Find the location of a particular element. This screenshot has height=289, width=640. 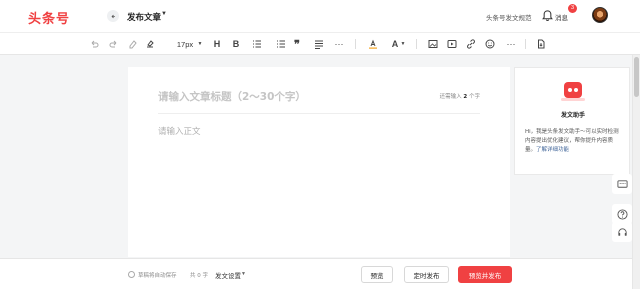

redo-icon is located at coordinates (114, 44).